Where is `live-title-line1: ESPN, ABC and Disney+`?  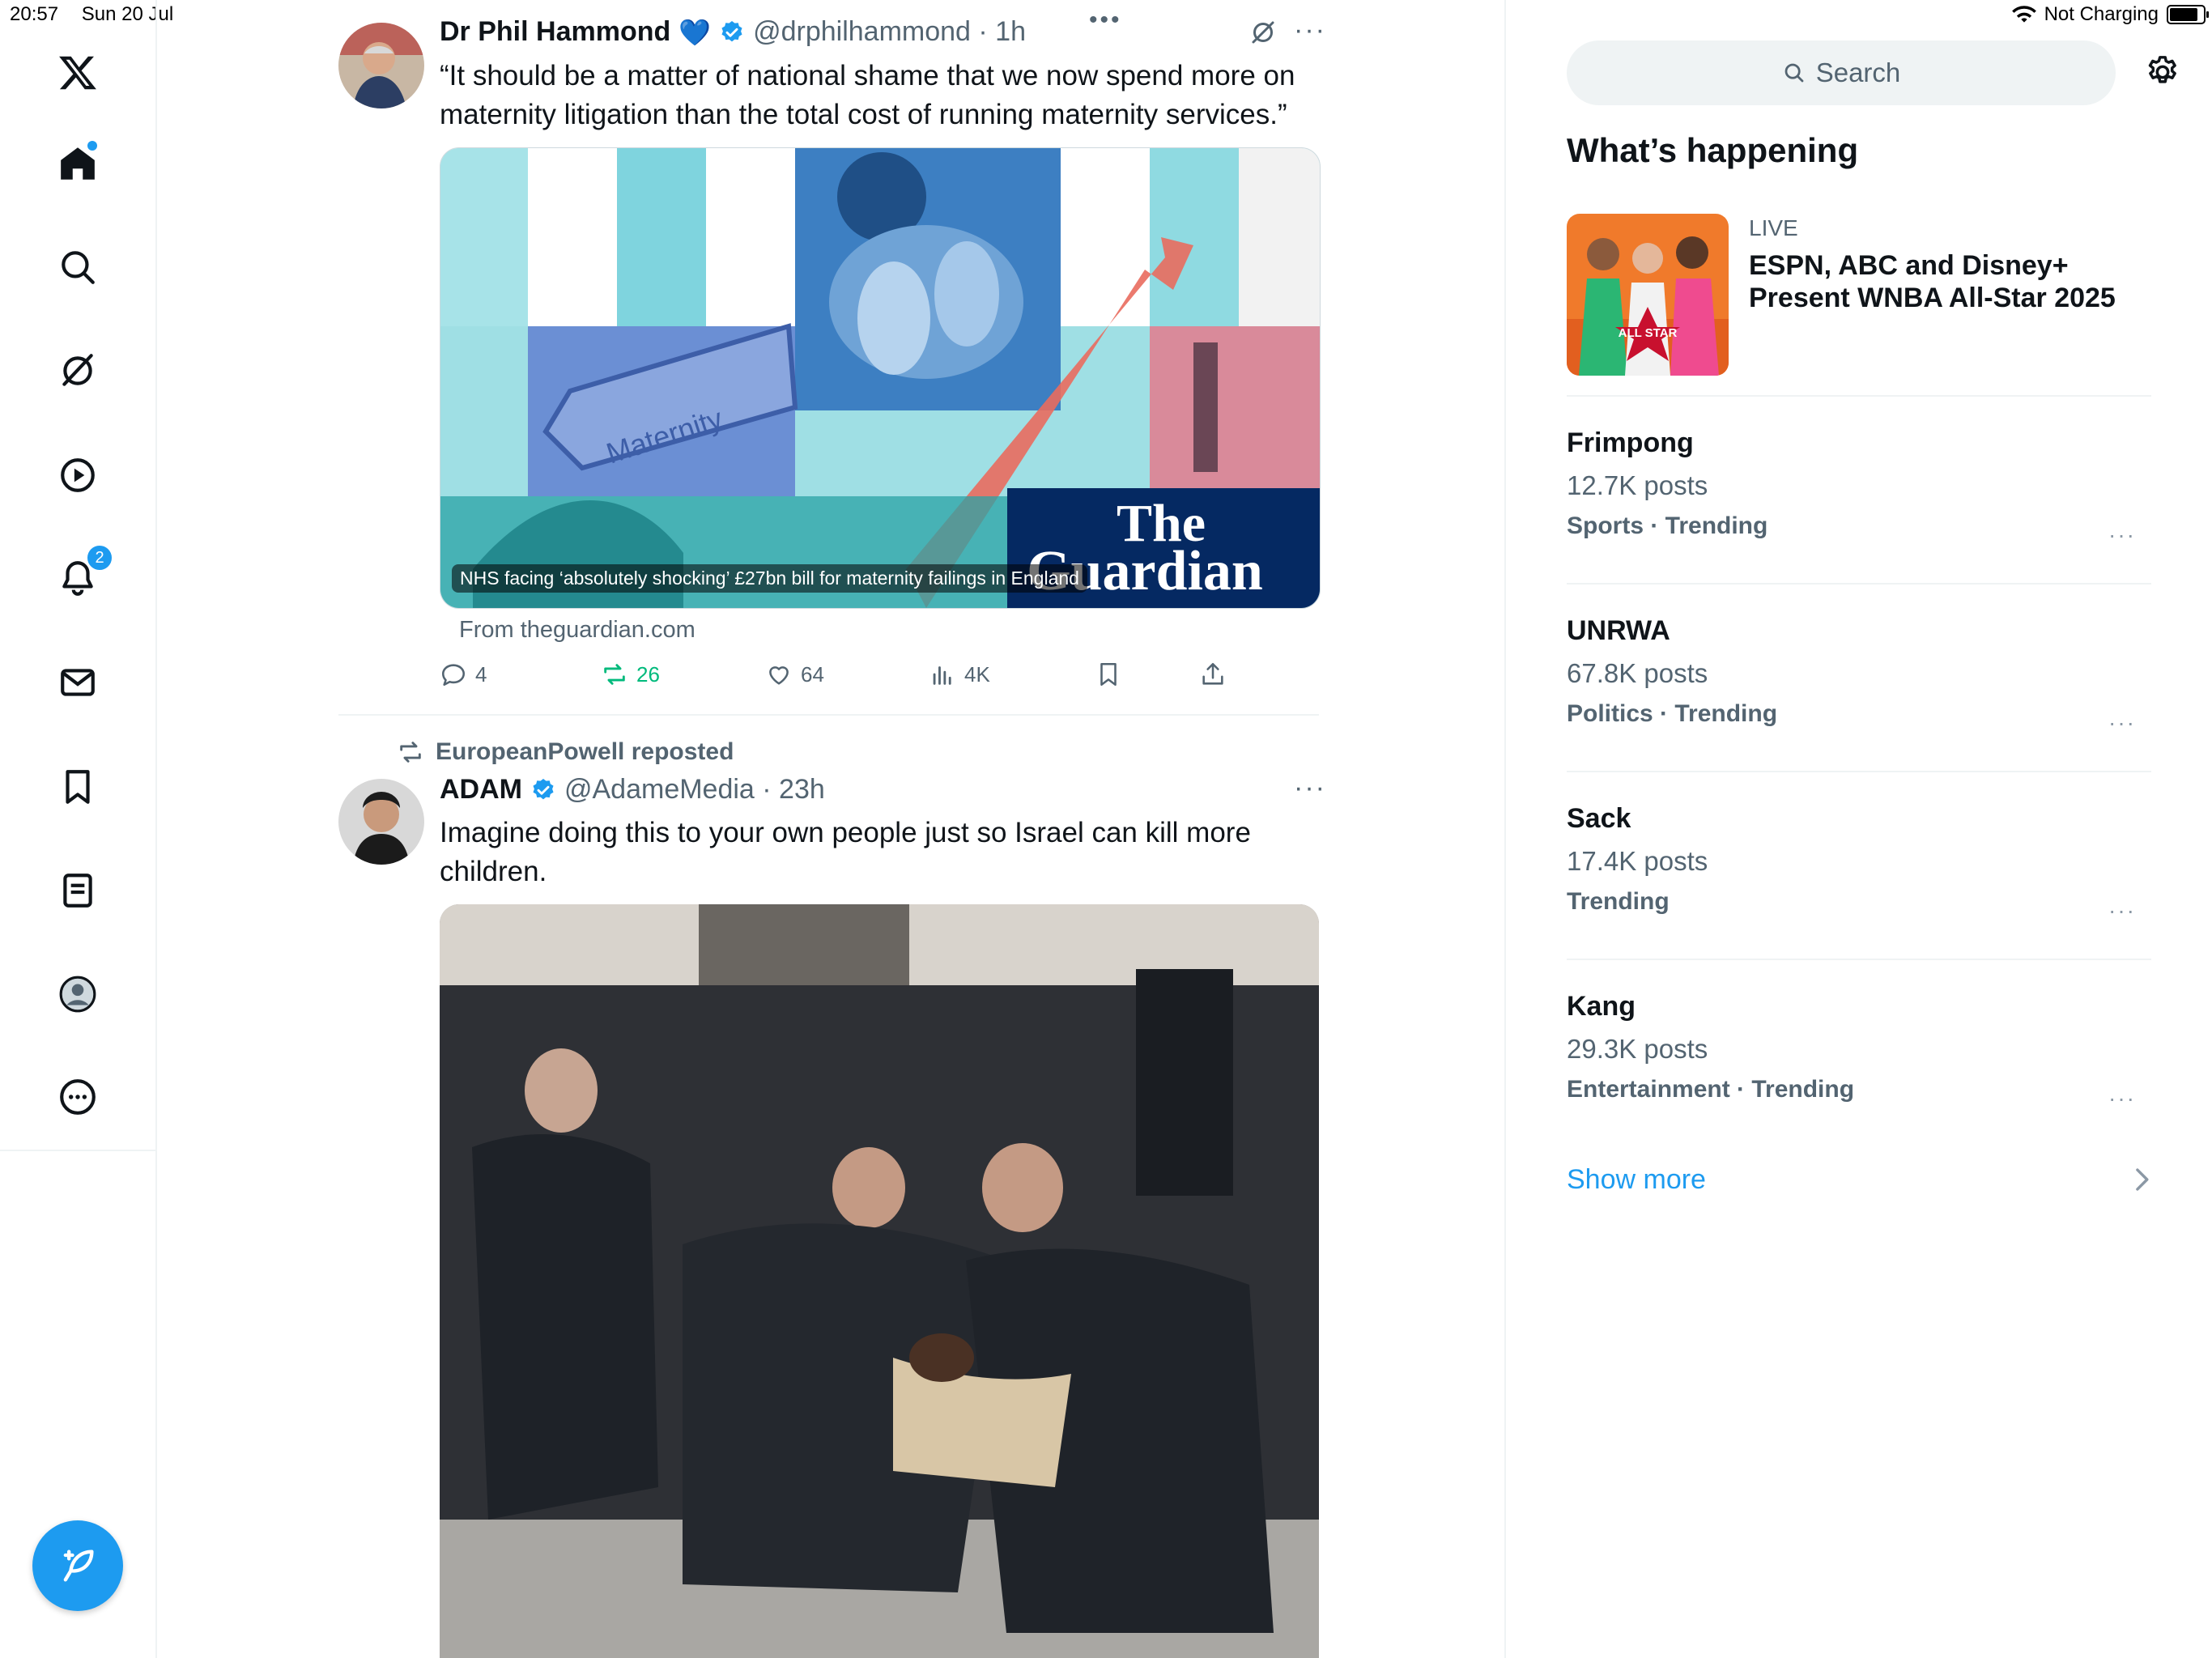 live-title-line1: ESPN, ABC and Disney+ is located at coordinates (1909, 265).